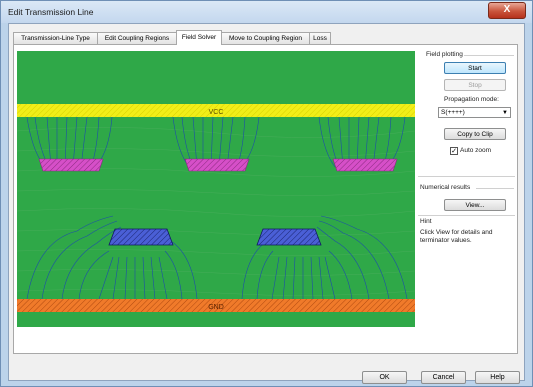  Describe the element at coordinates (384, 377) in the screenshot. I see `ok-button: OK` at that location.